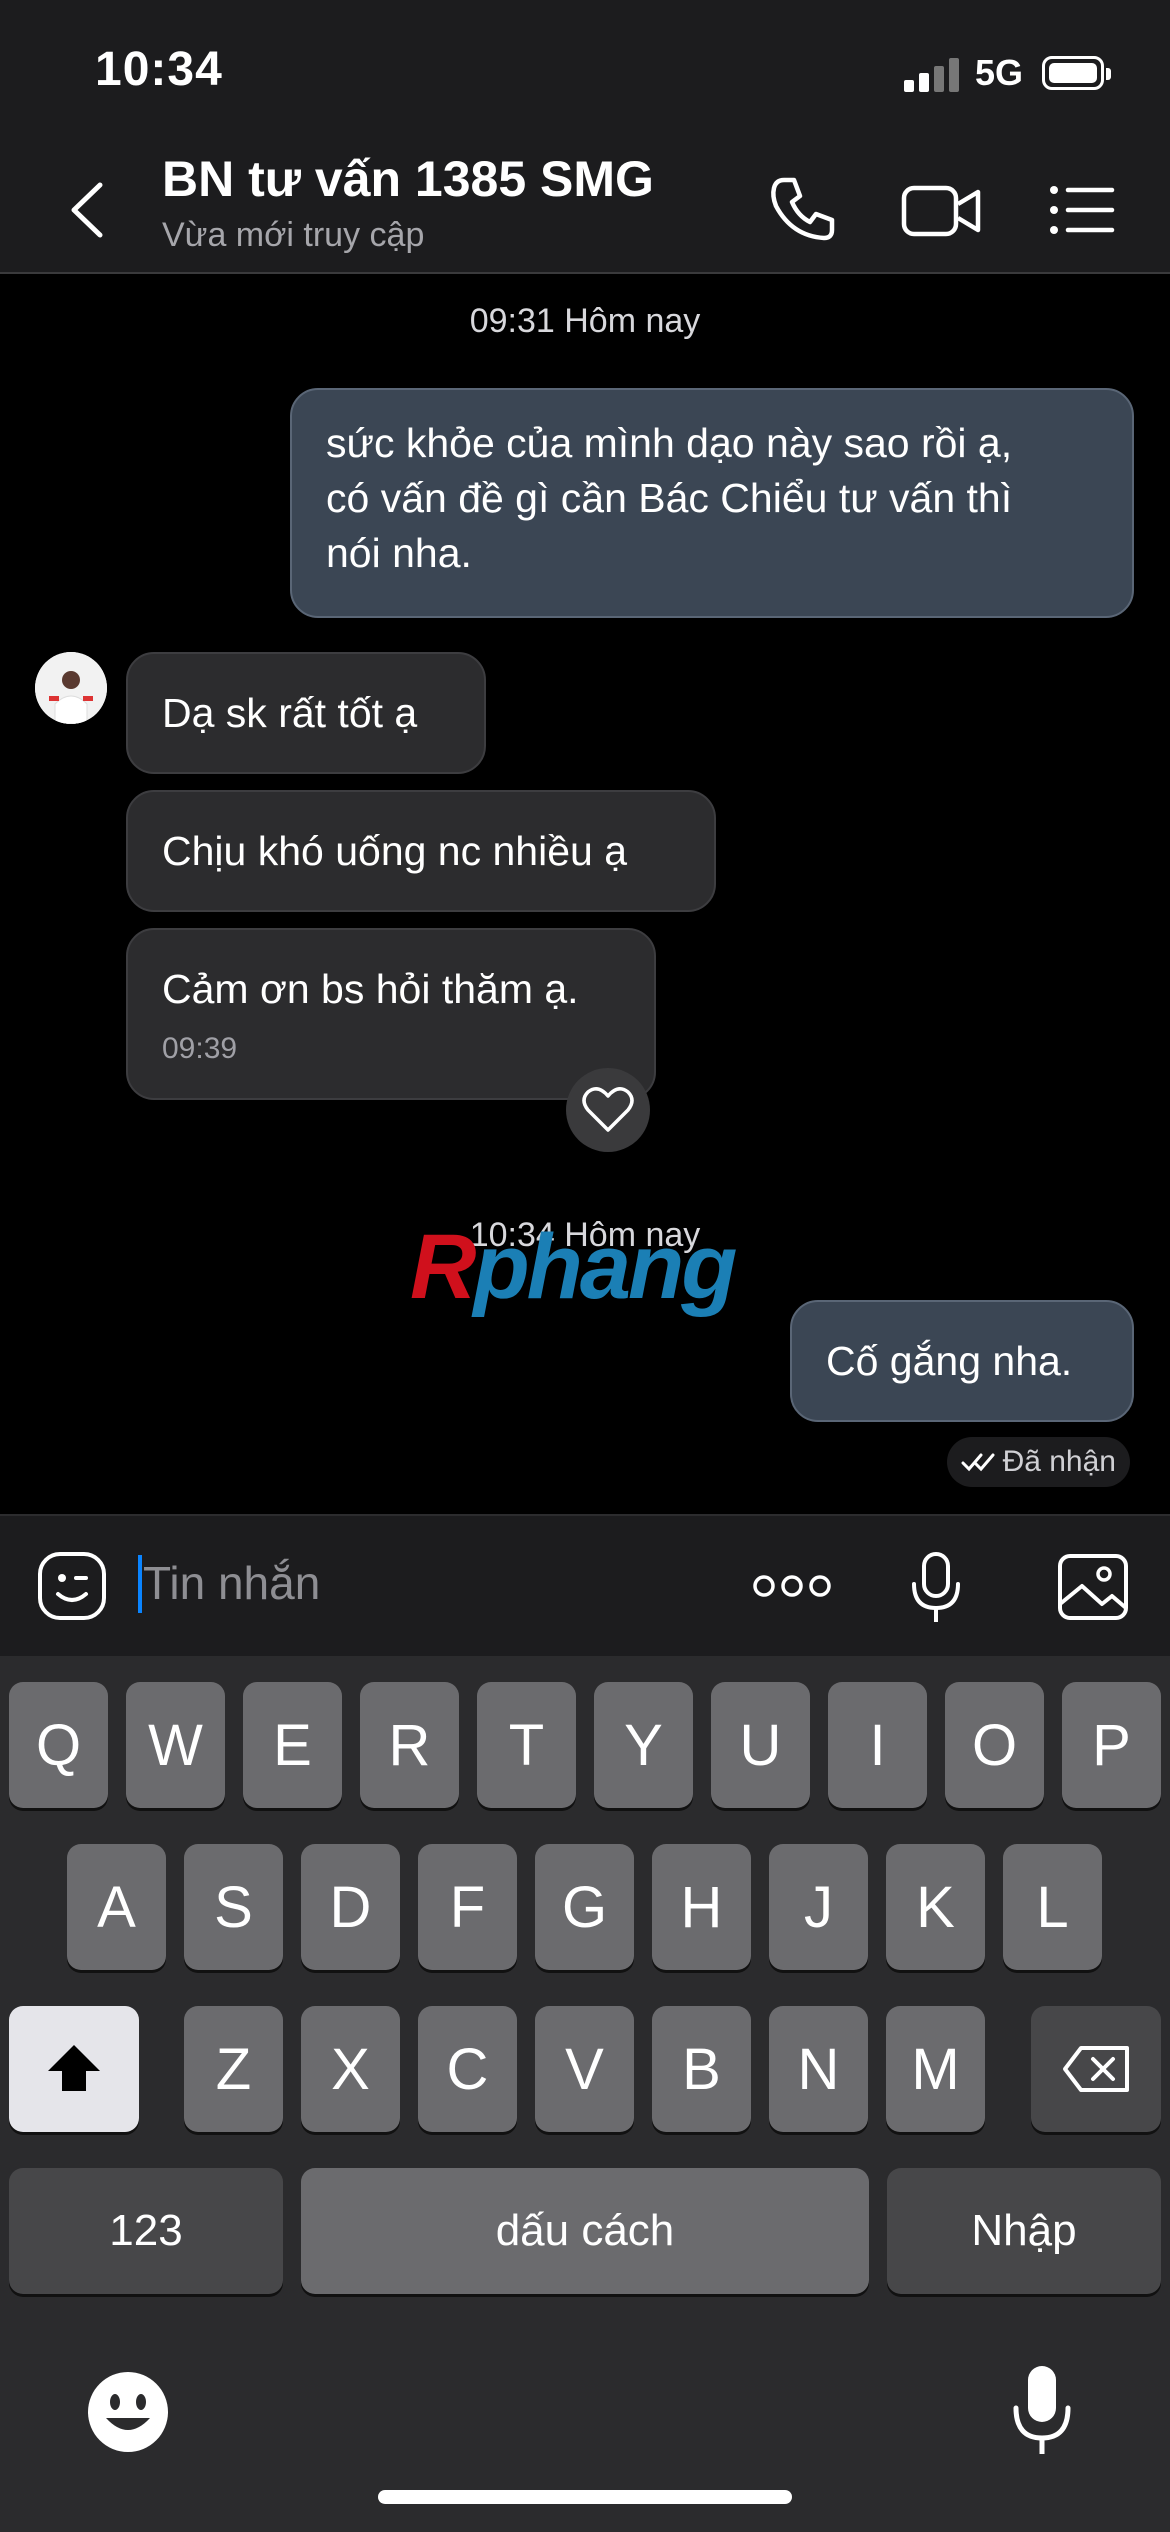  Describe the element at coordinates (116, 1907) in the screenshot. I see `key-a: A` at that location.